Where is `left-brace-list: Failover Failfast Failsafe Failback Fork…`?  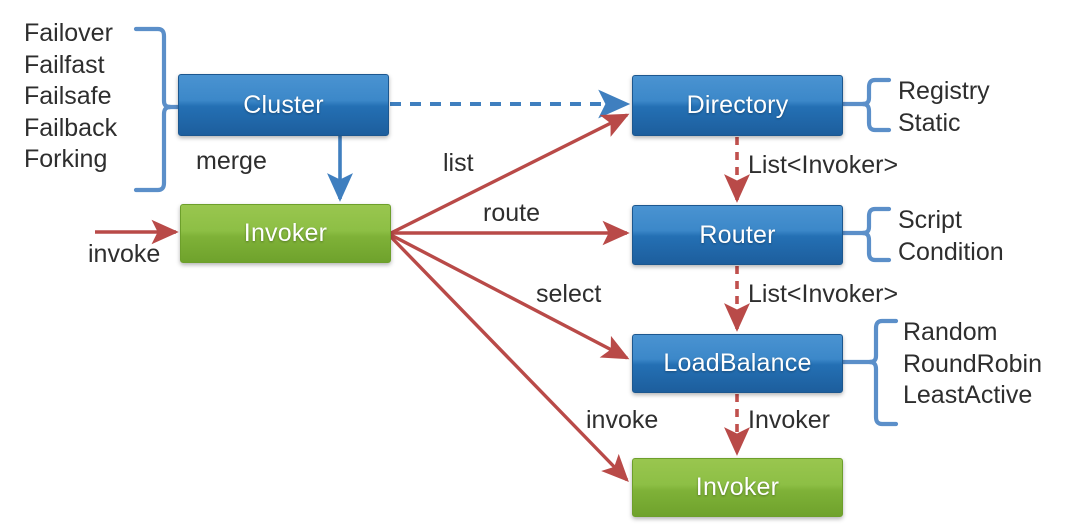
left-brace-list: Failover Failfast Failsafe Failback Fork… is located at coordinates (70, 97).